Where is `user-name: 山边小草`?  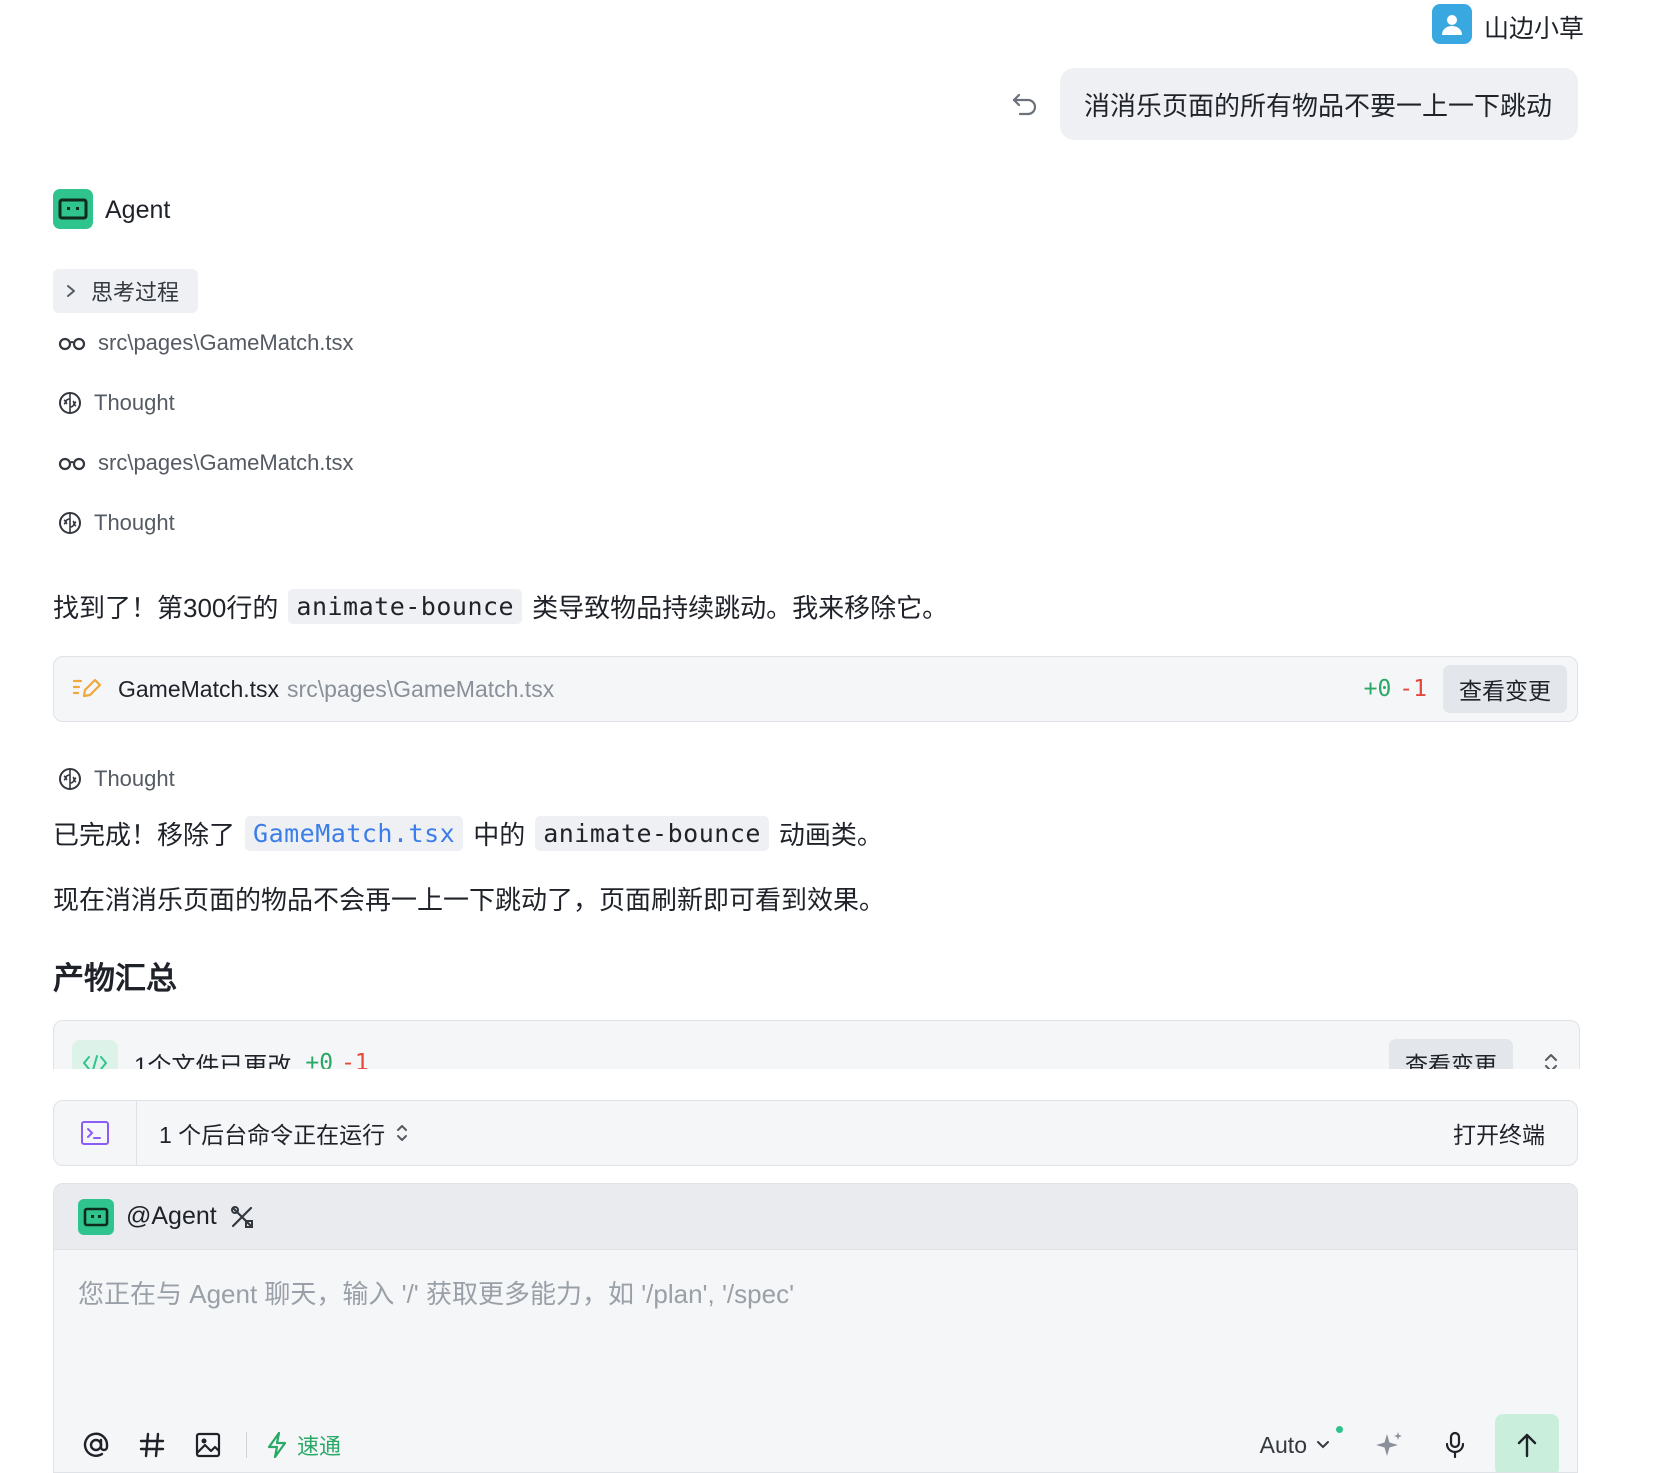 user-name: 山边小草 is located at coordinates (1534, 29).